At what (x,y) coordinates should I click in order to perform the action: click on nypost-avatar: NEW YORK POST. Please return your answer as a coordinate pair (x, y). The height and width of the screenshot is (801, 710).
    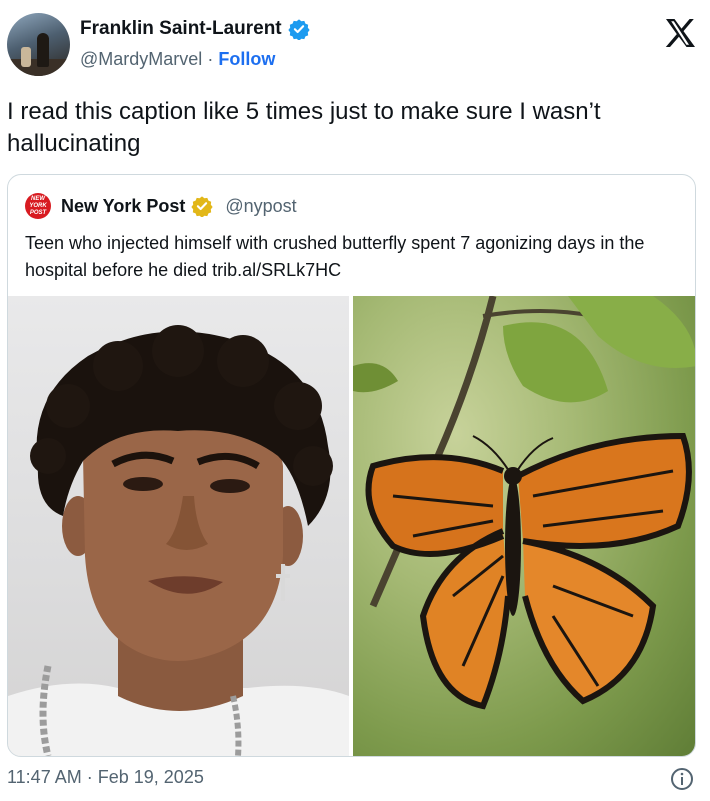
    Looking at the image, I should click on (38, 206).